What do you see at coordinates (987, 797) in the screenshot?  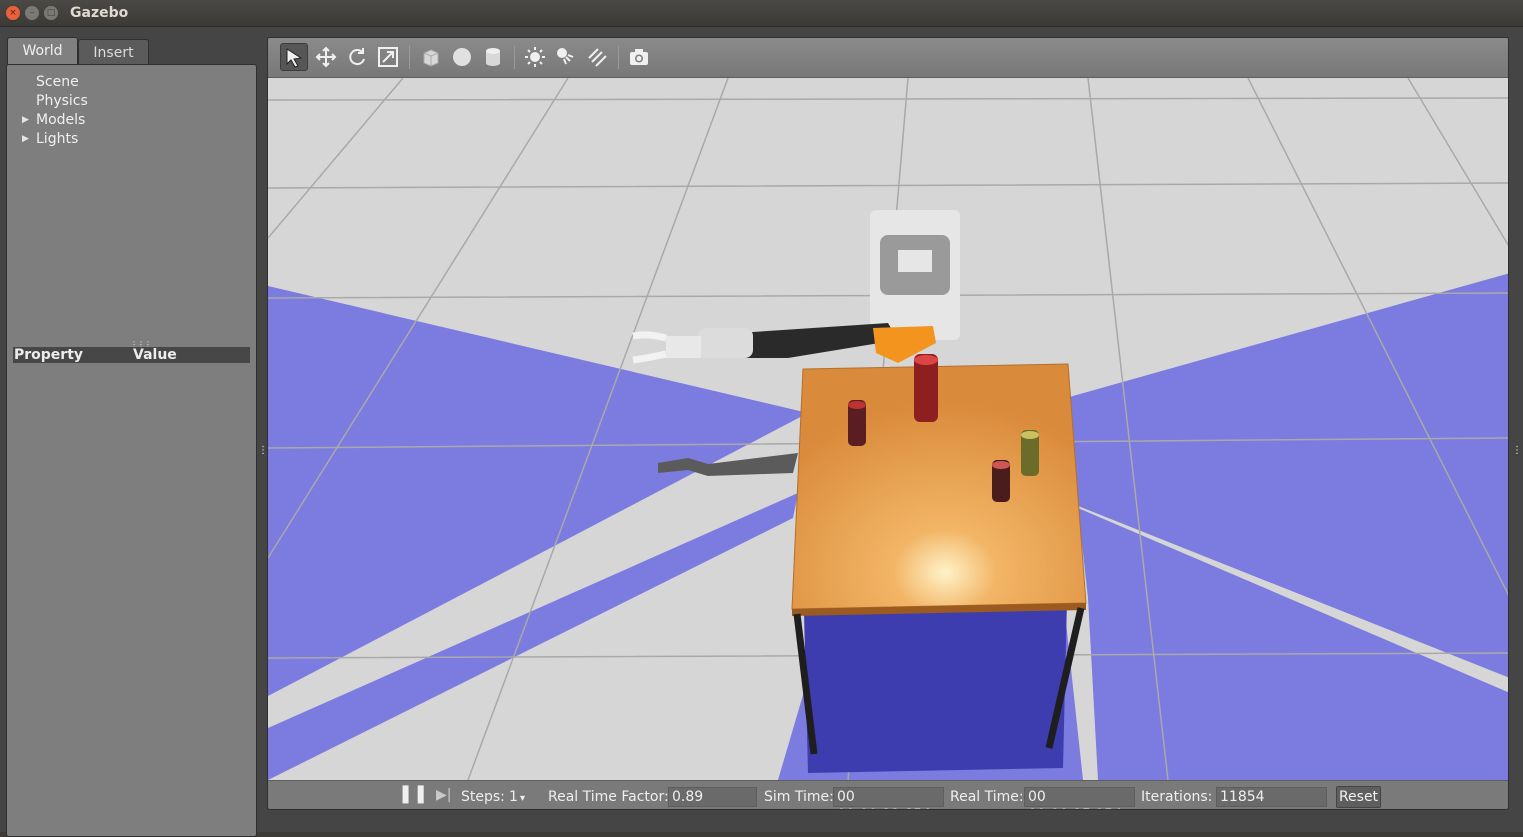 I see `real-time-label: Real Time:` at bounding box center [987, 797].